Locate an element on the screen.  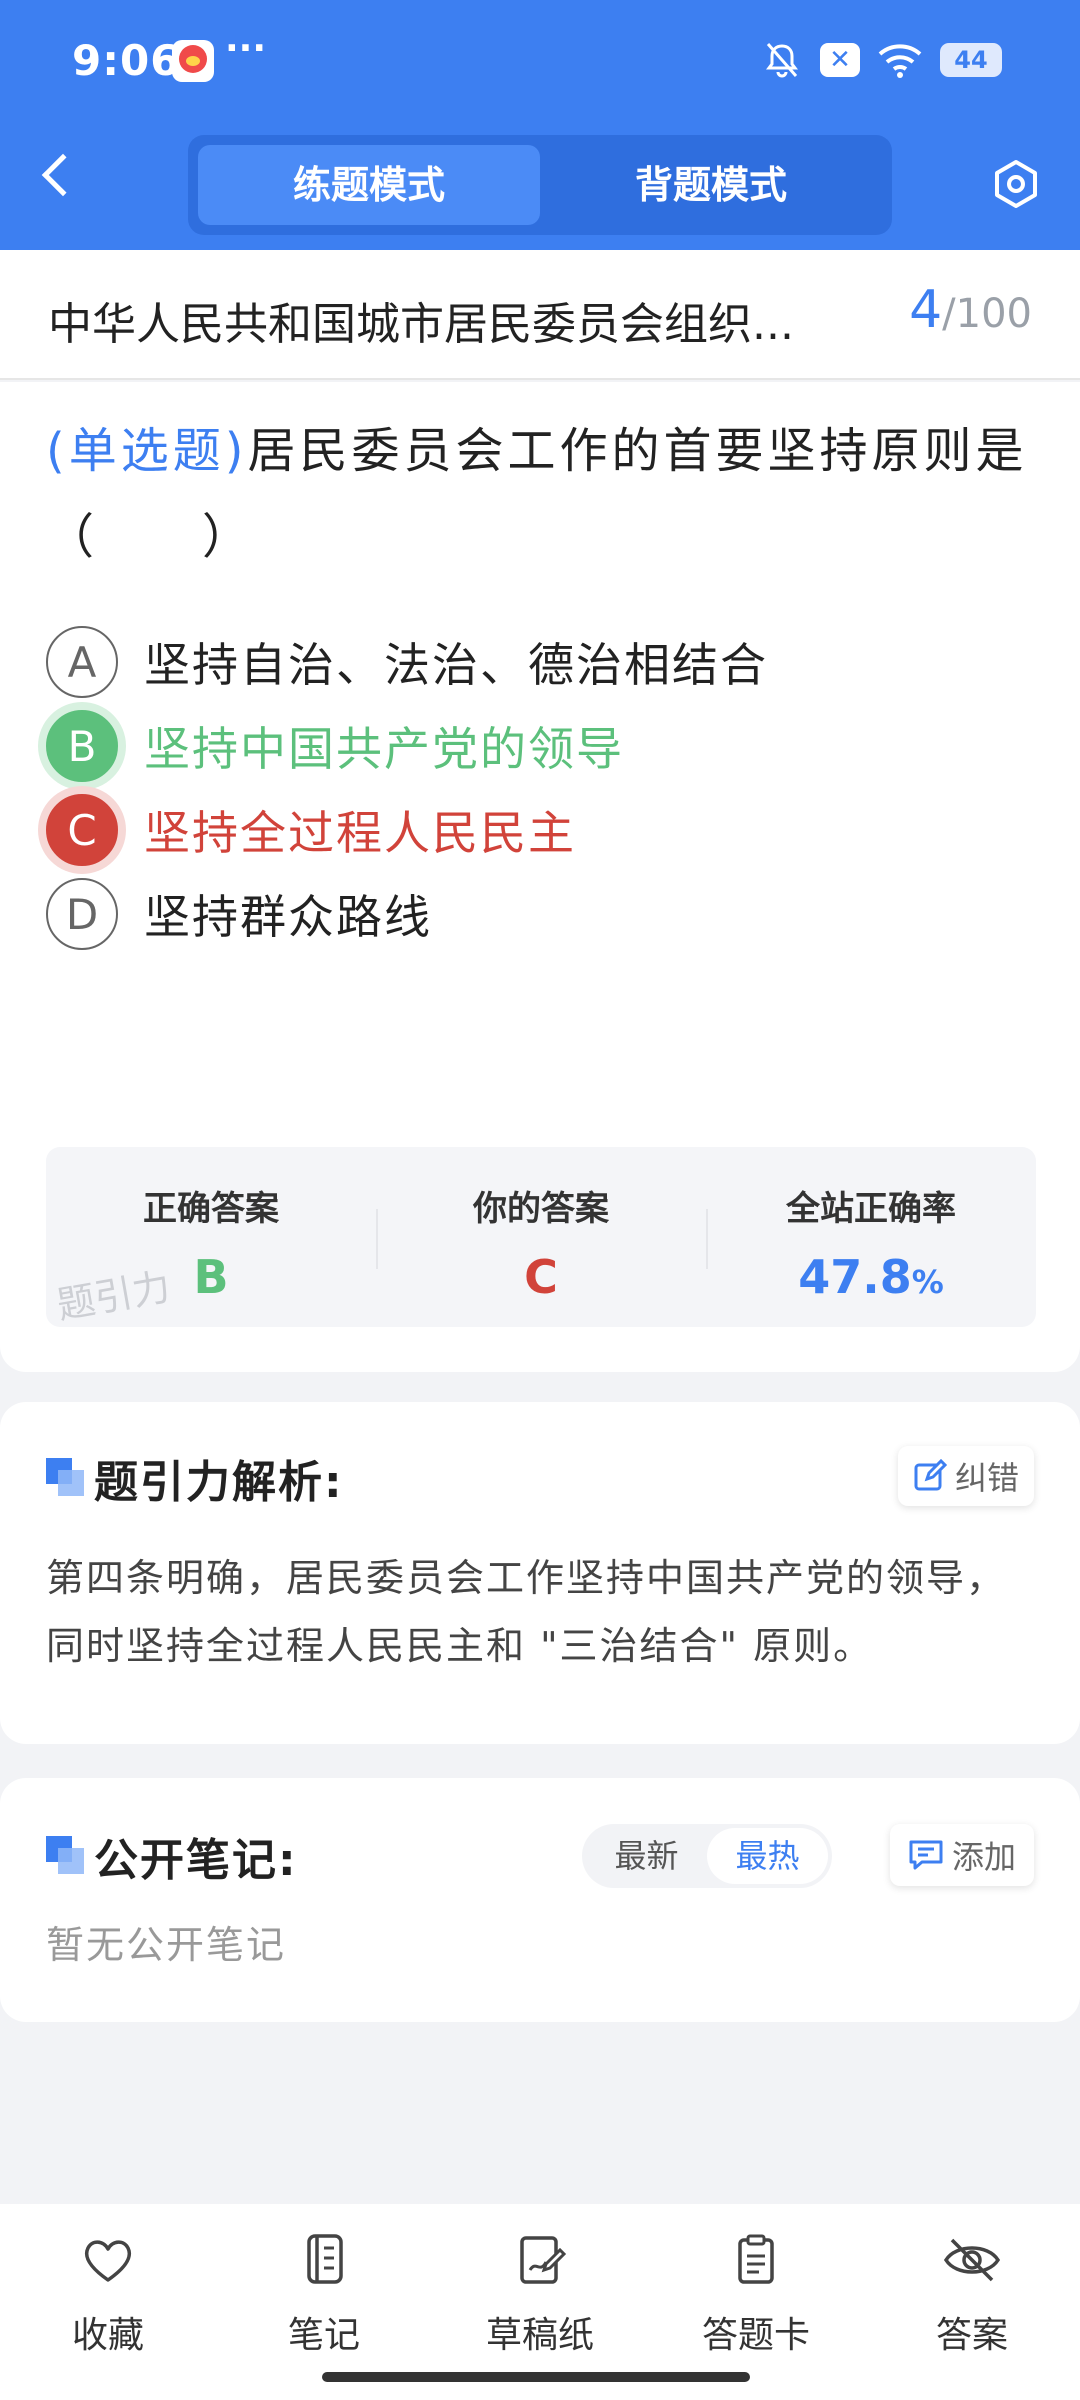
status-icons: ✕ 44 is located at coordinates (882, 60).